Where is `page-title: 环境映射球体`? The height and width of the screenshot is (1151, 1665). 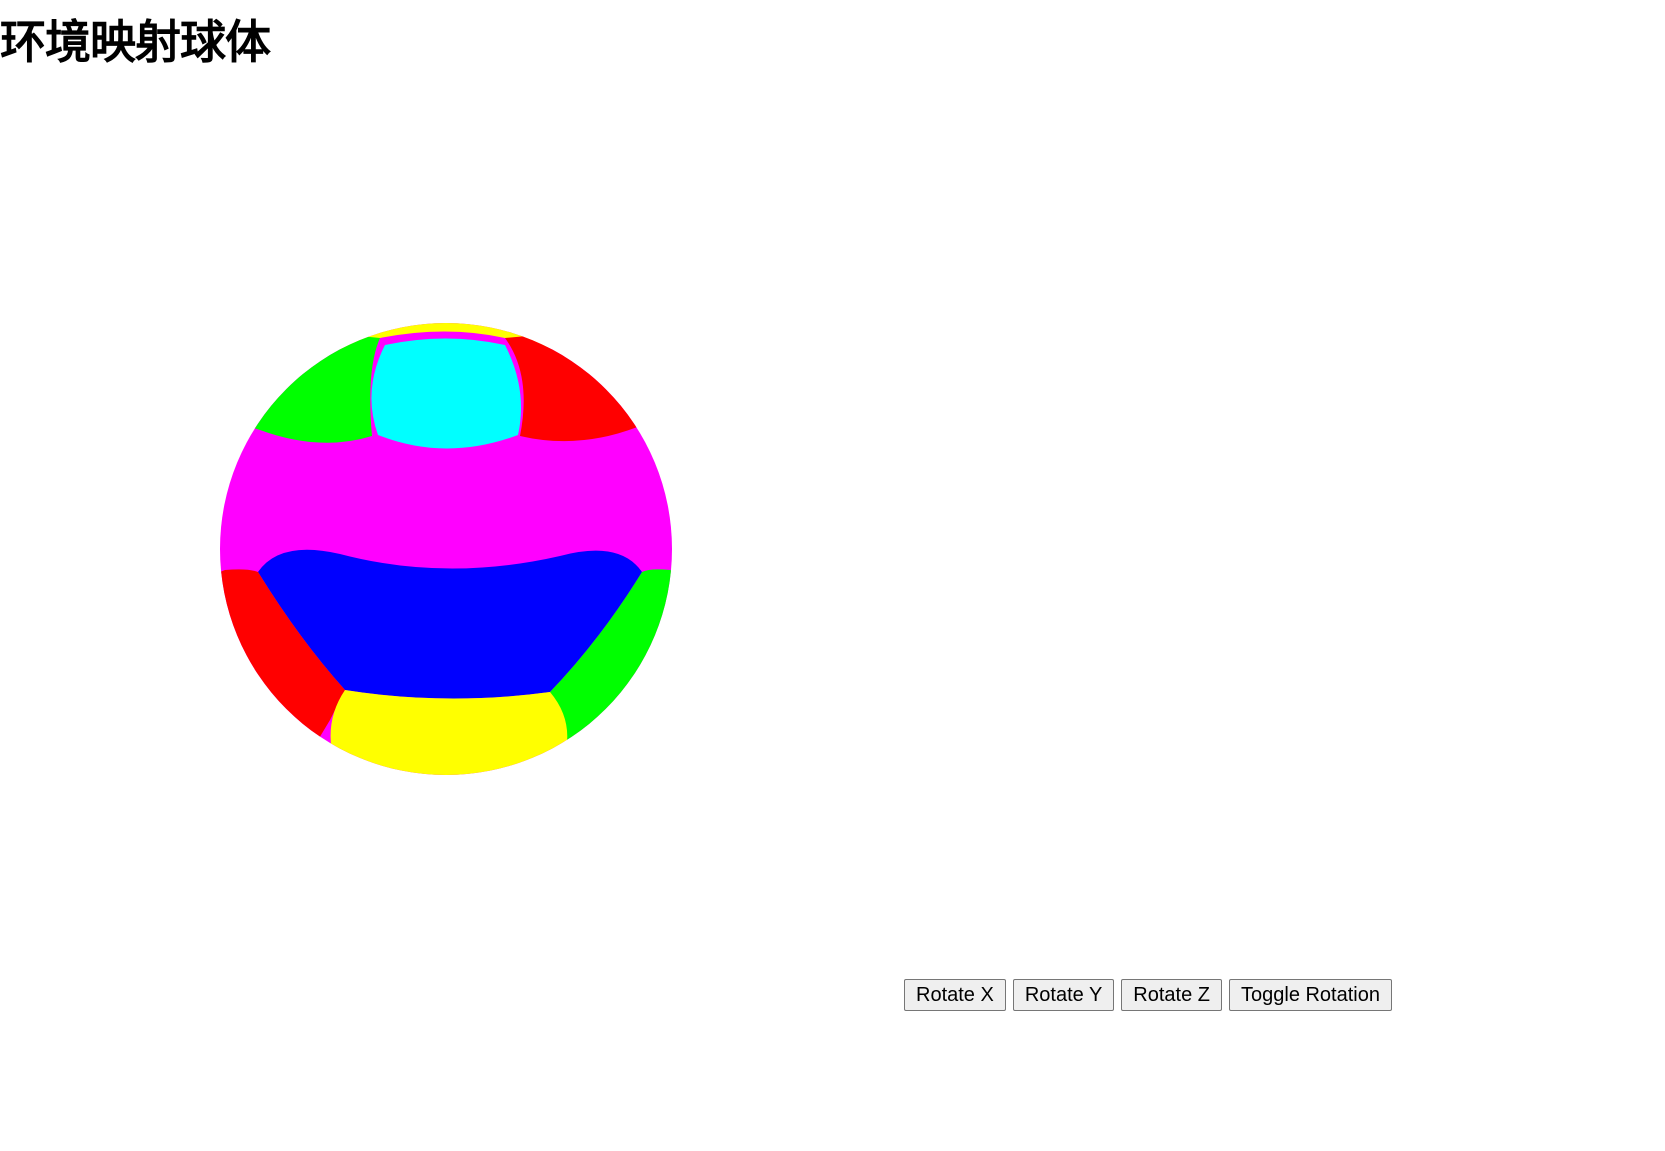 page-title: 环境映射球体 is located at coordinates (135, 42).